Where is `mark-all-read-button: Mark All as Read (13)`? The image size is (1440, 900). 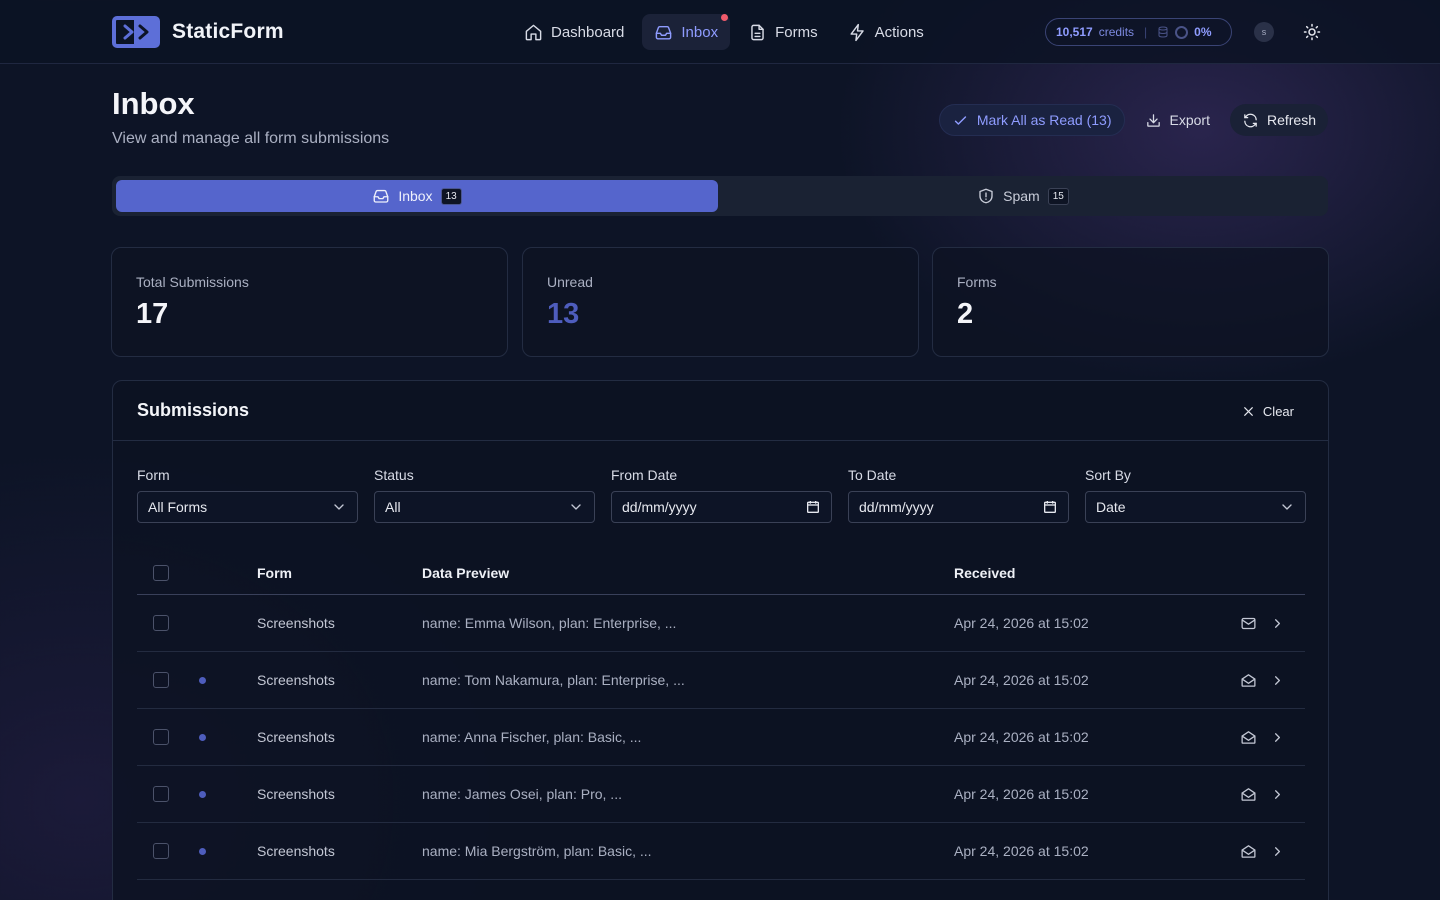 mark-all-read-button: Mark All as Read (13) is located at coordinates (1031, 120).